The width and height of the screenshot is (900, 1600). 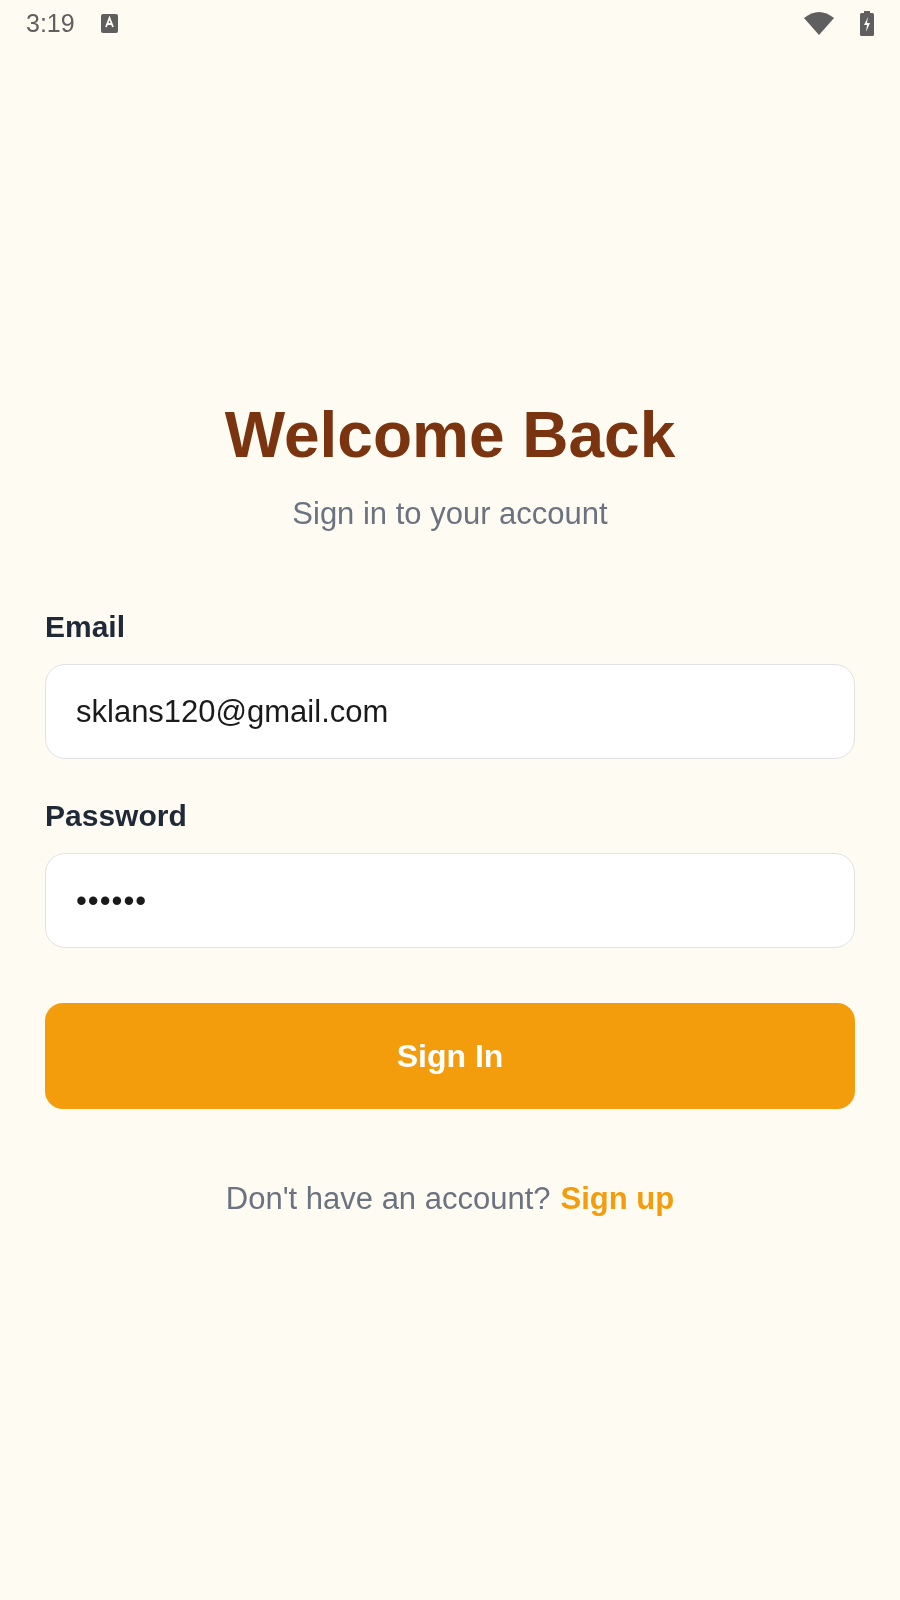 What do you see at coordinates (85, 627) in the screenshot?
I see `field-label: Email` at bounding box center [85, 627].